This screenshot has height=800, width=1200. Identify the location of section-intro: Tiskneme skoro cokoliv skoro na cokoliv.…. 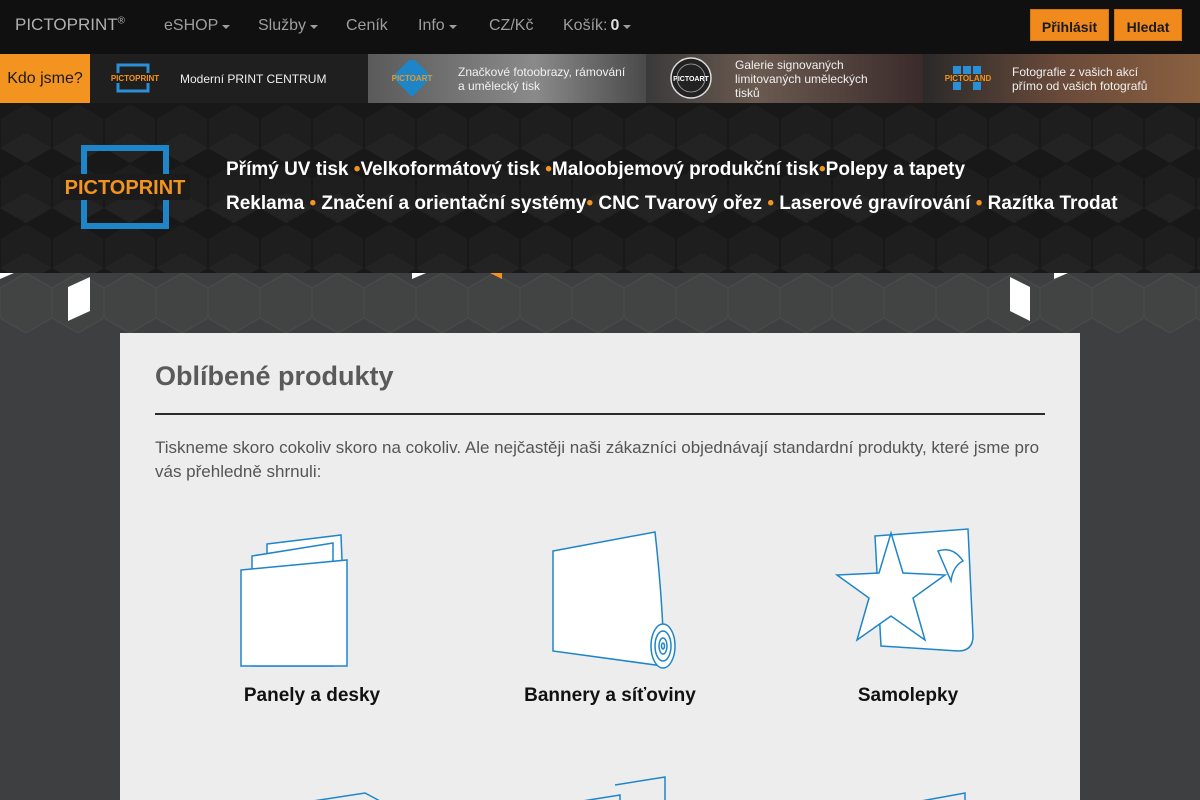
(597, 459).